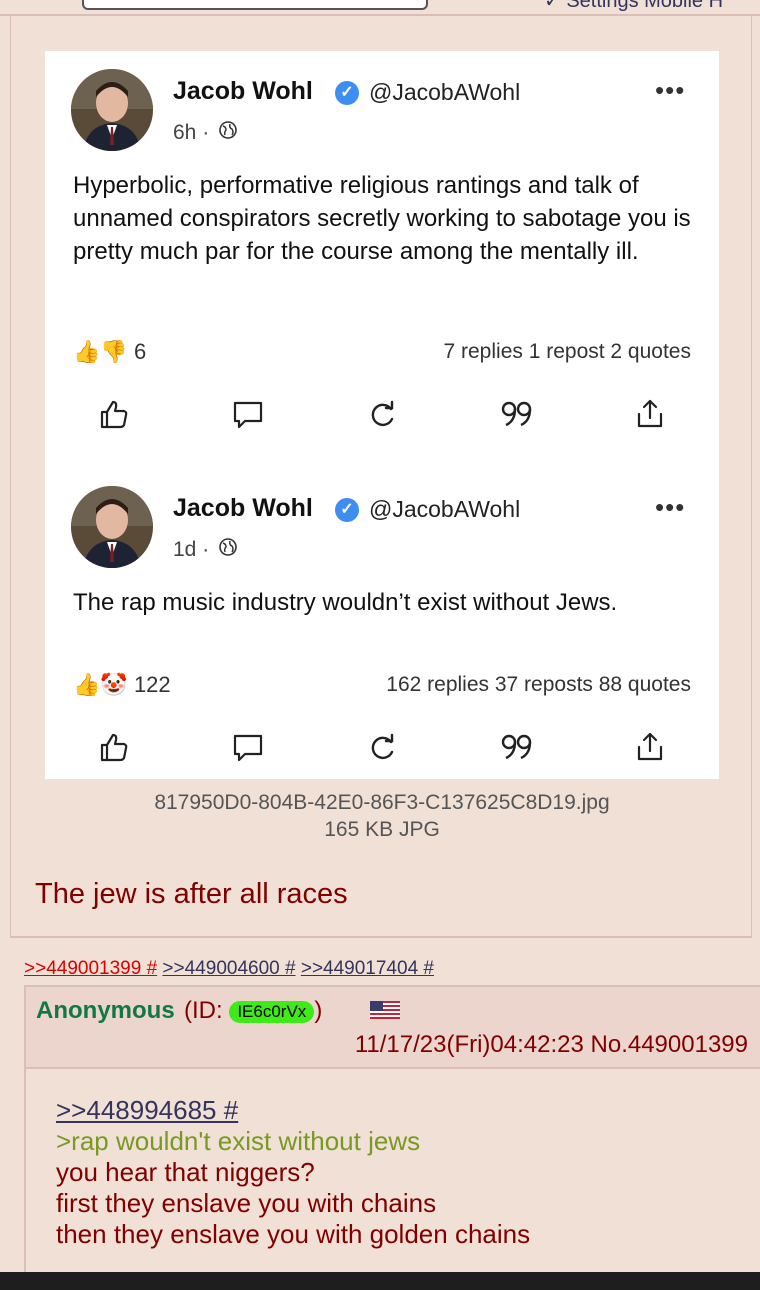 The image size is (760, 1290). What do you see at coordinates (633, 6) in the screenshot?
I see `nav-links: ✓ Settings Mobile H` at bounding box center [633, 6].